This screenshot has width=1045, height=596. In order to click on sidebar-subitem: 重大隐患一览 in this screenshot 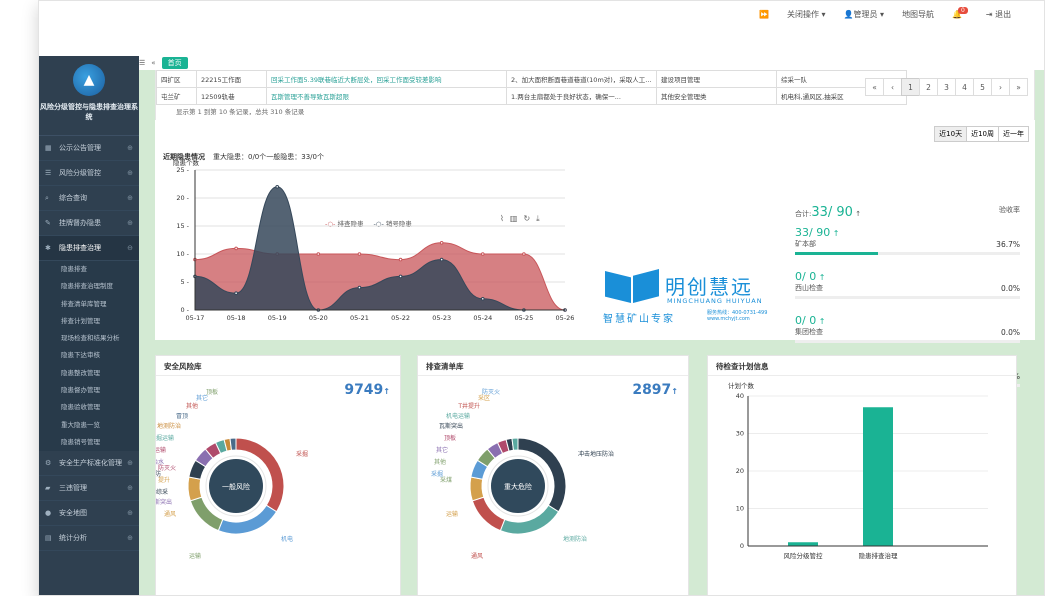, I will do `click(89, 425)`.